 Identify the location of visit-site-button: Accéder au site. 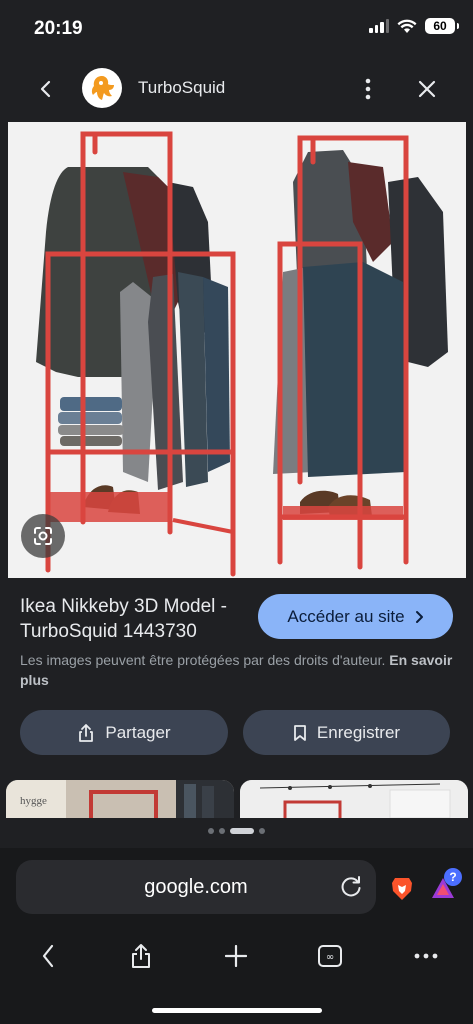
(355, 616).